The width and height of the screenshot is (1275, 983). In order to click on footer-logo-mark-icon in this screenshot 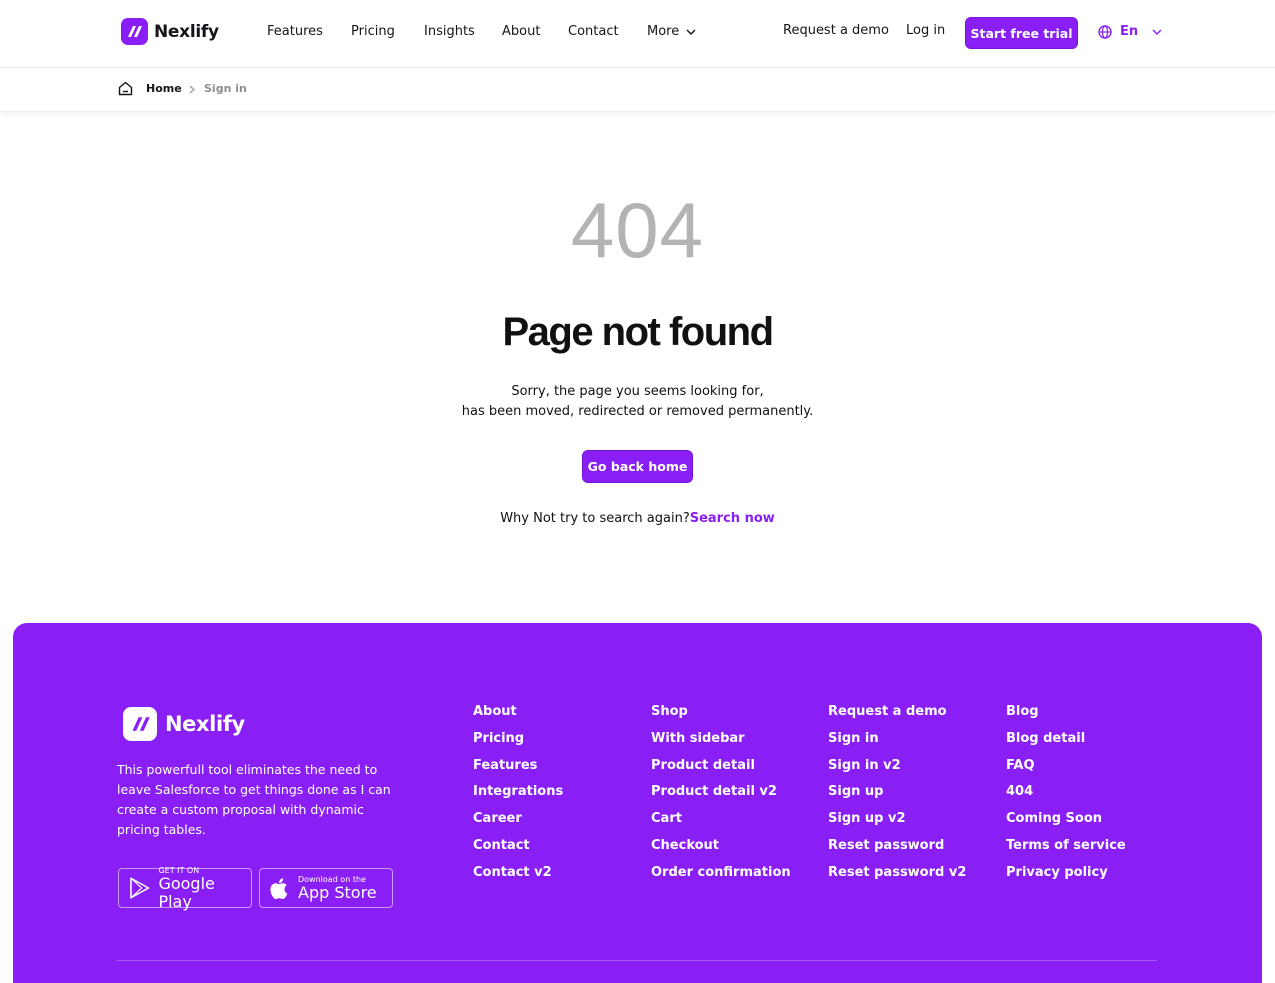, I will do `click(140, 724)`.